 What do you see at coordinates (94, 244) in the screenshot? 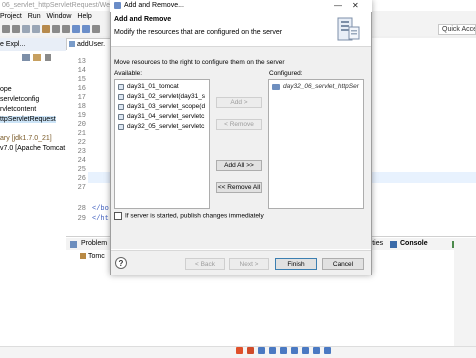
I see `tab-problems: Problem` at bounding box center [94, 244].